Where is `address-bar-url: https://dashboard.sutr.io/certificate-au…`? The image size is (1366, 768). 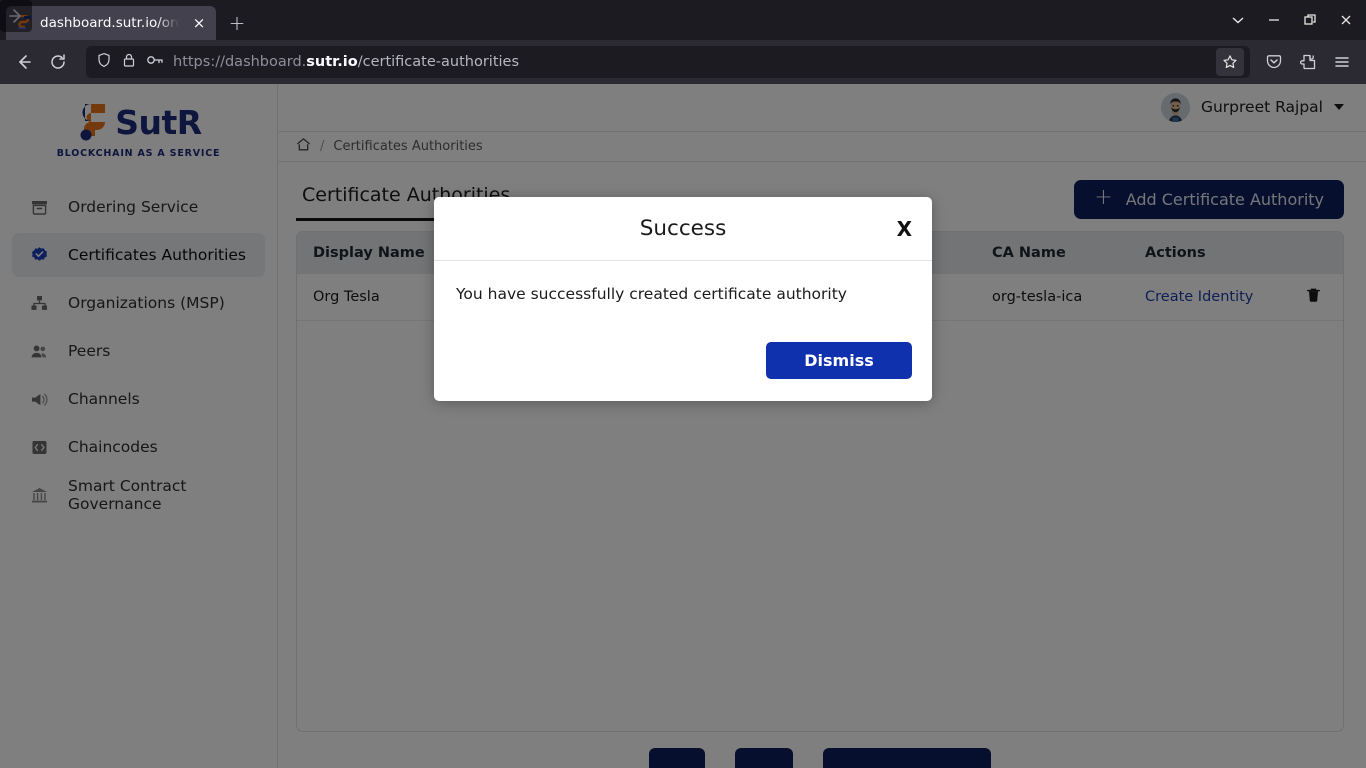
address-bar-url: https://dashboard.sutr.io/certificate-au… is located at coordinates (690, 62).